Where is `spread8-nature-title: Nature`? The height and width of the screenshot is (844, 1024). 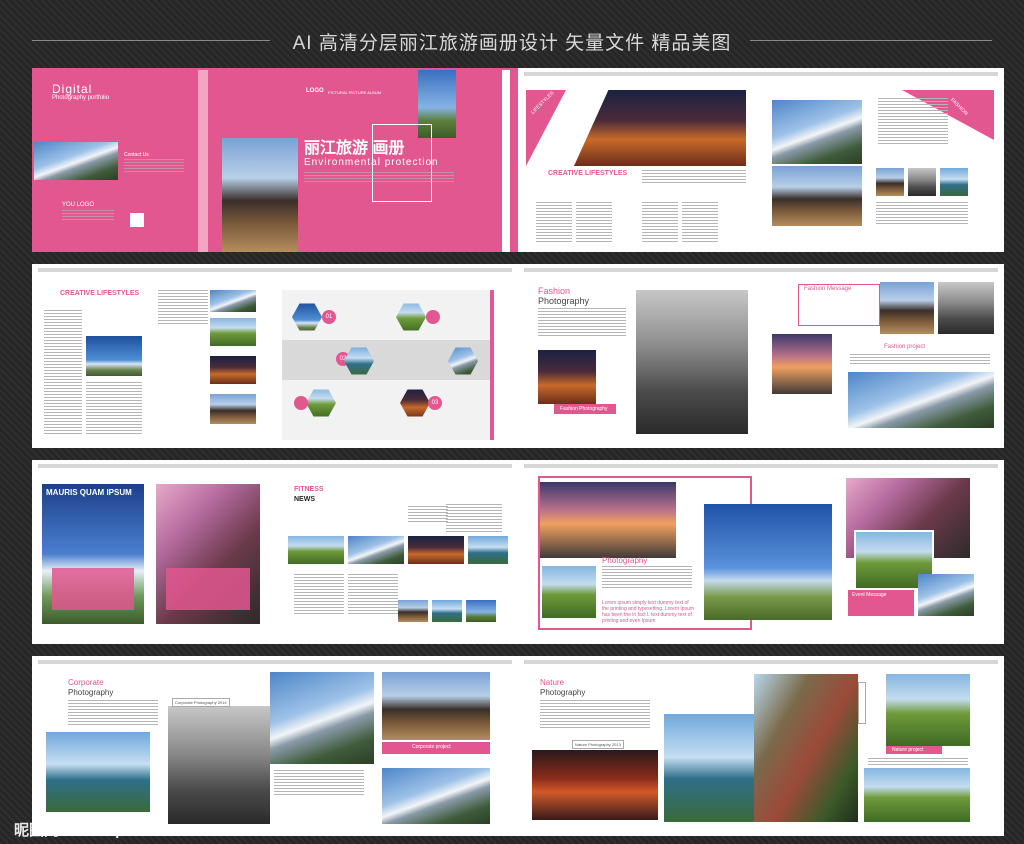 spread8-nature-title: Nature is located at coordinates (552, 682).